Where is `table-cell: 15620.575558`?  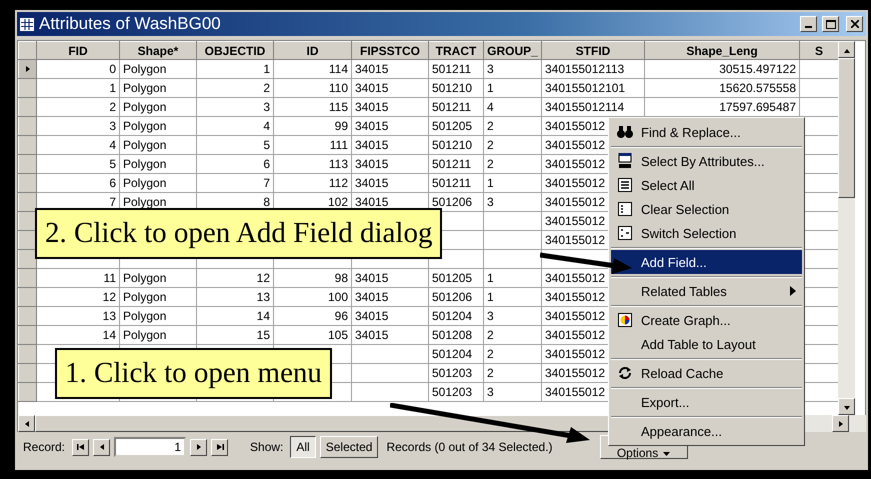
table-cell: 15620.575558 is located at coordinates (722, 88).